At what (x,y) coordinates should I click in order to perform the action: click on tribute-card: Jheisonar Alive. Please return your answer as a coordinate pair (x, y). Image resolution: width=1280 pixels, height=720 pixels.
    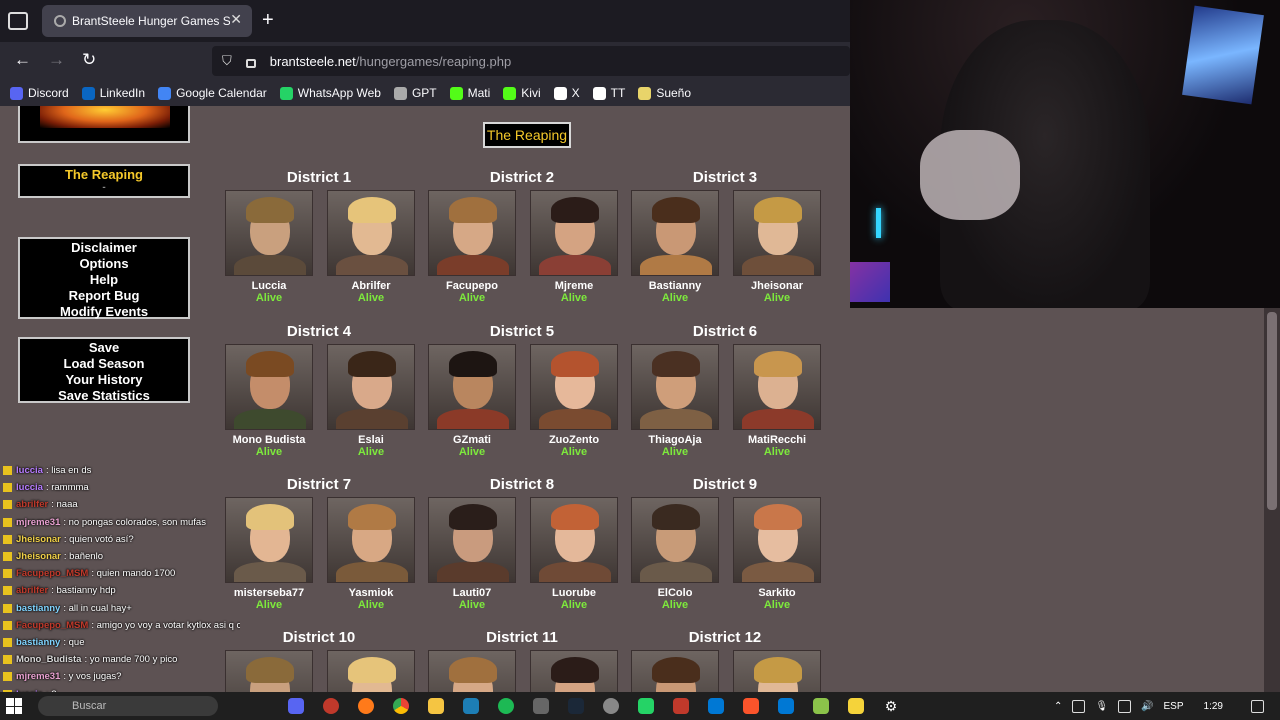
    Looking at the image, I should click on (777, 247).